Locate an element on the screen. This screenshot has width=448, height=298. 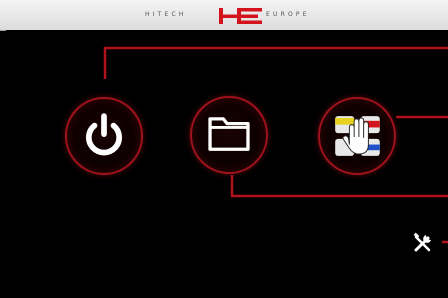
power-button is located at coordinates (104, 136).